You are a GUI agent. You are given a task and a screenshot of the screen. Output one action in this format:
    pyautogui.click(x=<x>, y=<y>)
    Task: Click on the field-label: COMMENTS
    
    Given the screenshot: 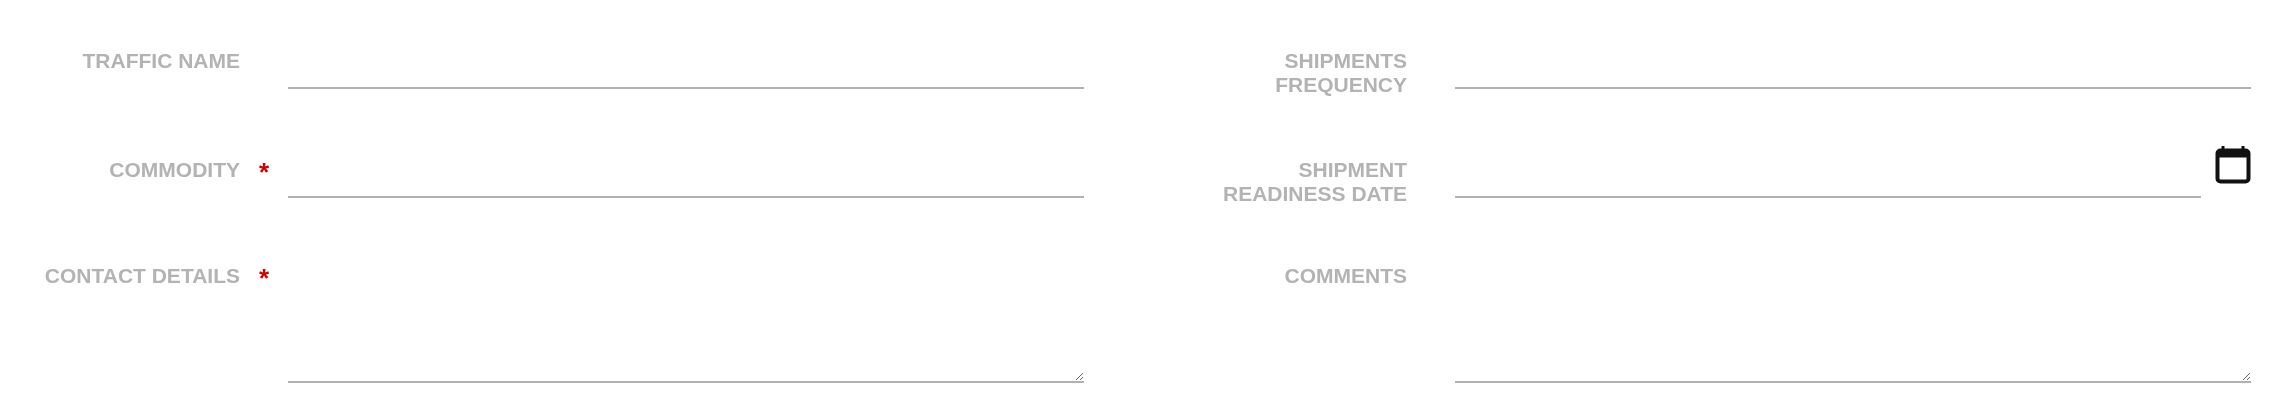 What is the action you would take?
    pyautogui.click(x=1345, y=276)
    